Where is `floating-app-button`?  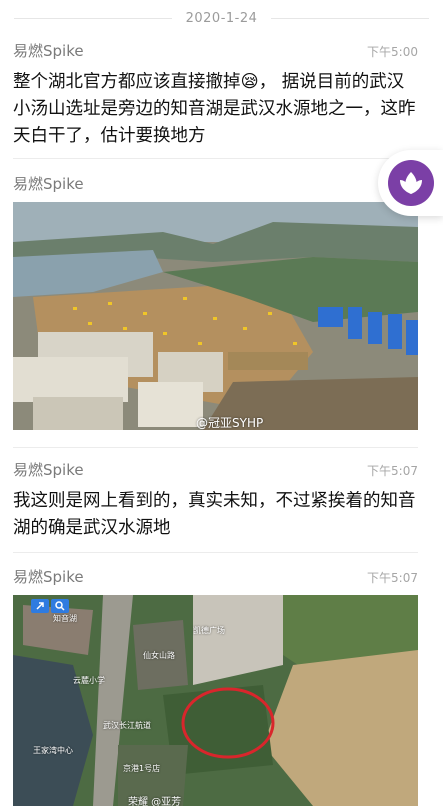
floating-app-button is located at coordinates (410, 183).